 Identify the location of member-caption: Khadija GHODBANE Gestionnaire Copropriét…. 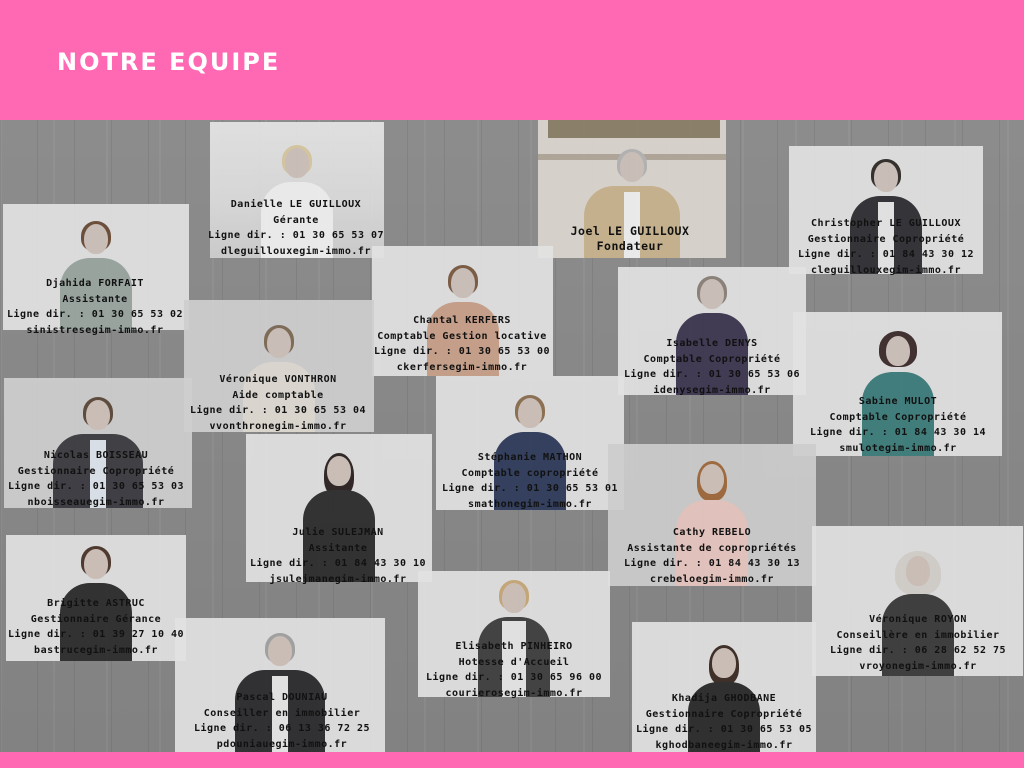
(724, 721).